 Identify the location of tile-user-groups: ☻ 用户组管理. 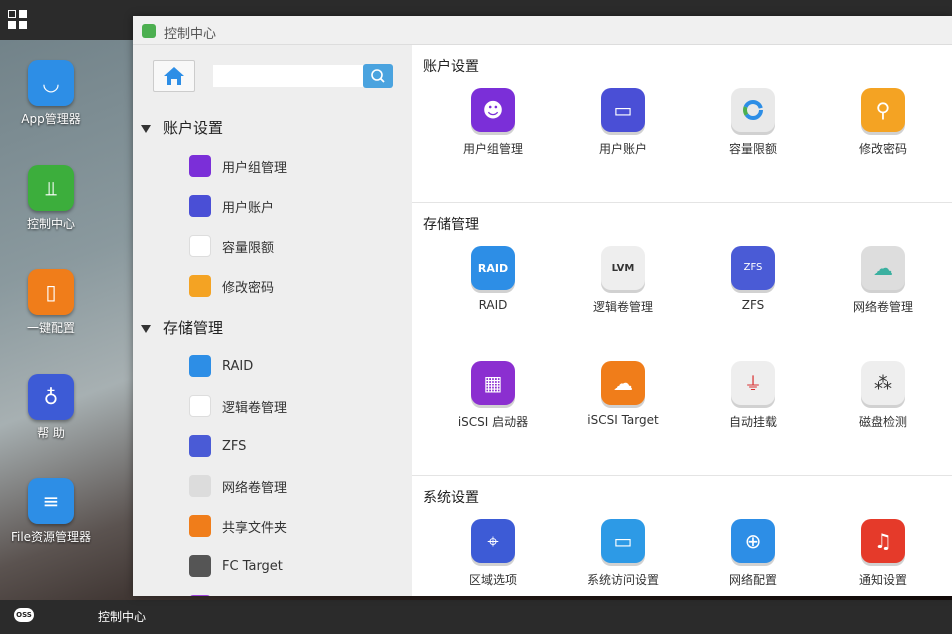
(493, 122).